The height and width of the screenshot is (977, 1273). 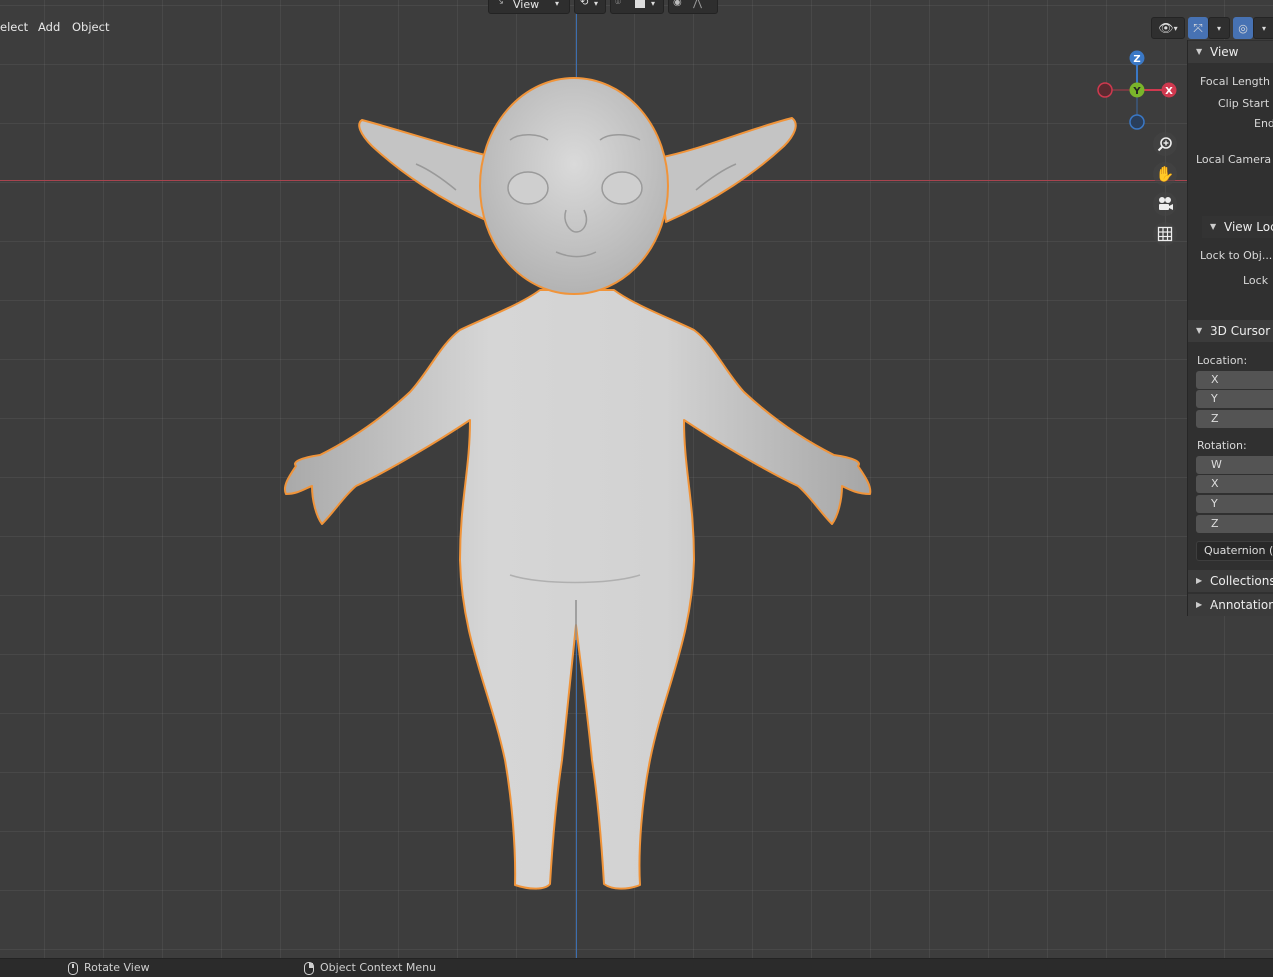 I want to click on view-lock-subpanel-header: ▼ View Lock, so click(x=1237, y=227).